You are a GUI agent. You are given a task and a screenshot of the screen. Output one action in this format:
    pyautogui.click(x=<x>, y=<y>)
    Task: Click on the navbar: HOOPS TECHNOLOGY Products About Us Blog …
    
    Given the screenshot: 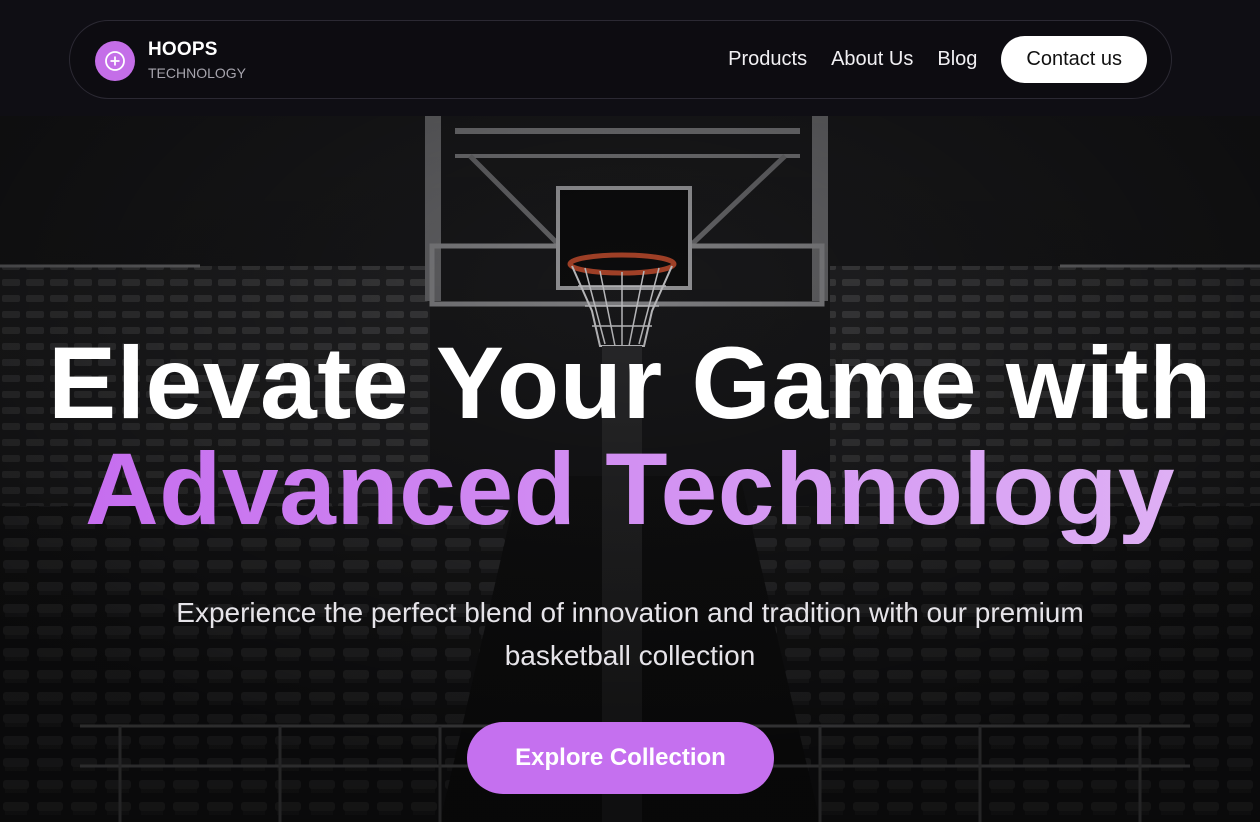 What is the action you would take?
    pyautogui.click(x=620, y=59)
    